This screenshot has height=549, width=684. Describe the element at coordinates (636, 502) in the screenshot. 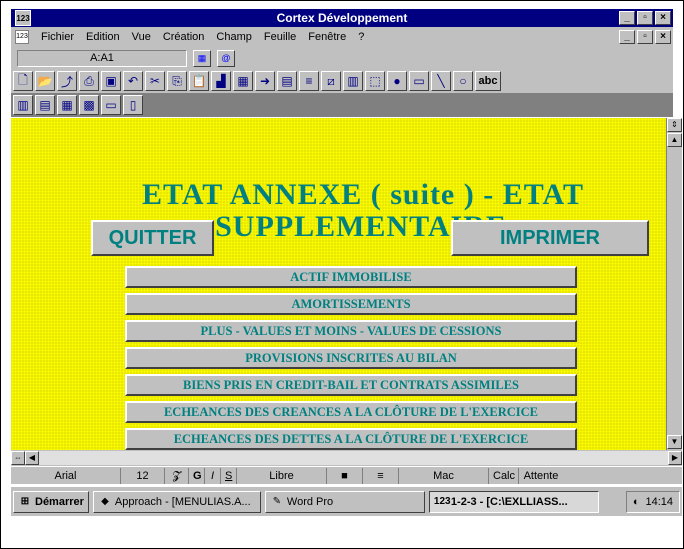

I see `tray-icon: ◐` at that location.